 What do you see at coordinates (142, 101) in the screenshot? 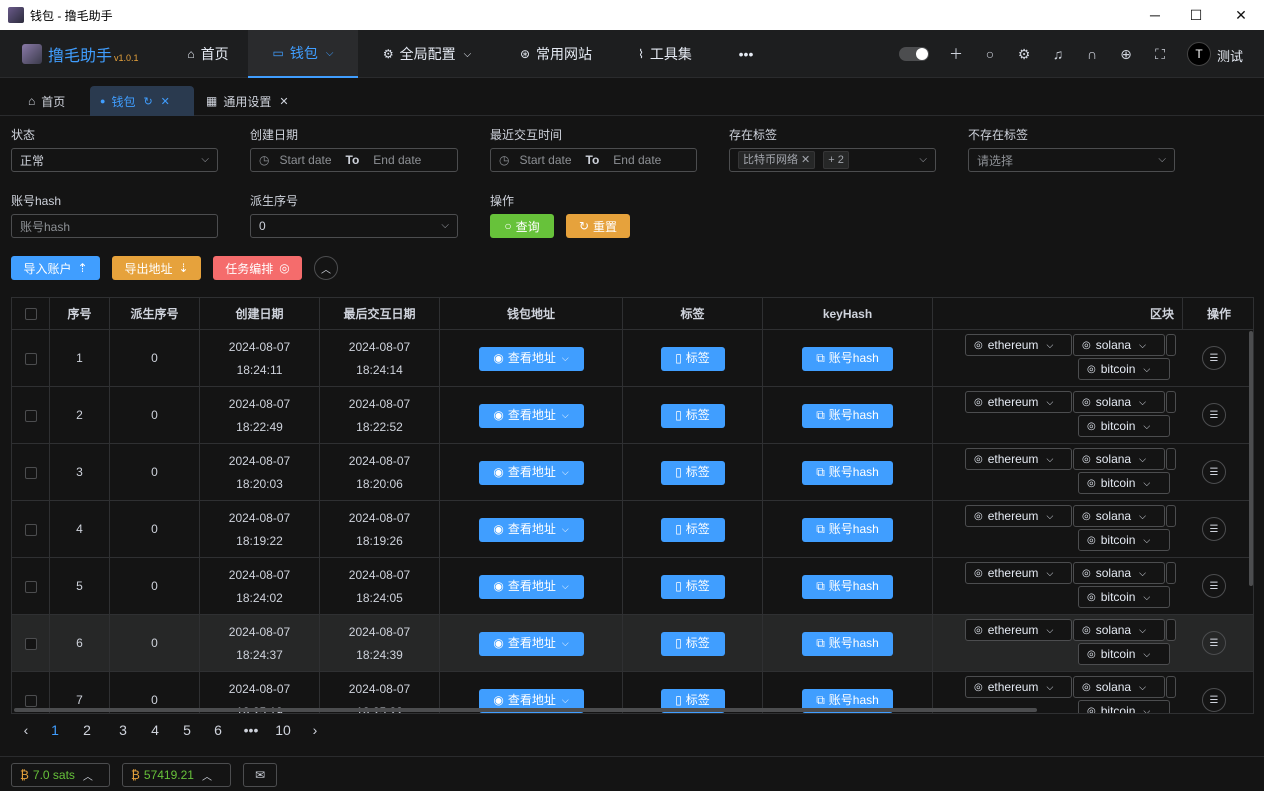
I see `tab-wallet: ● 钱包 ↻ ✕` at bounding box center [142, 101].